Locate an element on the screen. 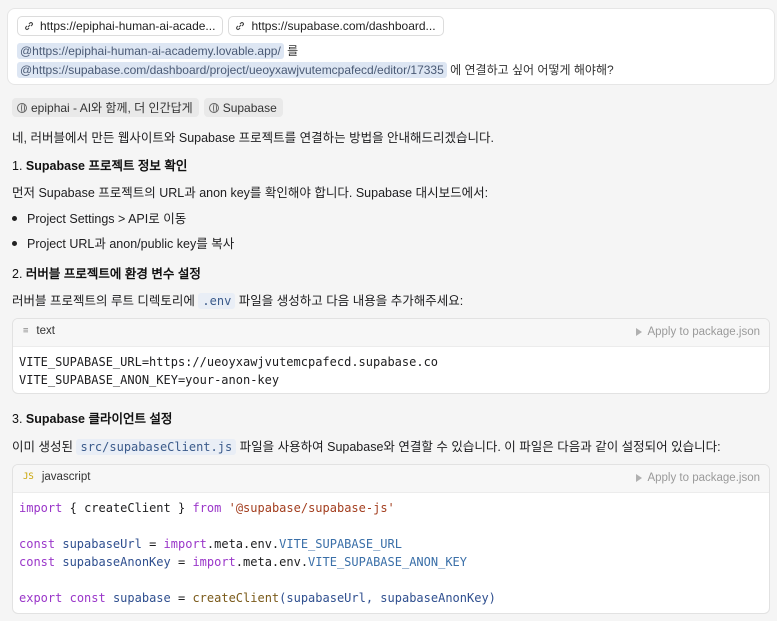 Image resolution: width=777 pixels, height=621 pixels. list-item-text: Project Settings > API로 이동 is located at coordinates (107, 219).